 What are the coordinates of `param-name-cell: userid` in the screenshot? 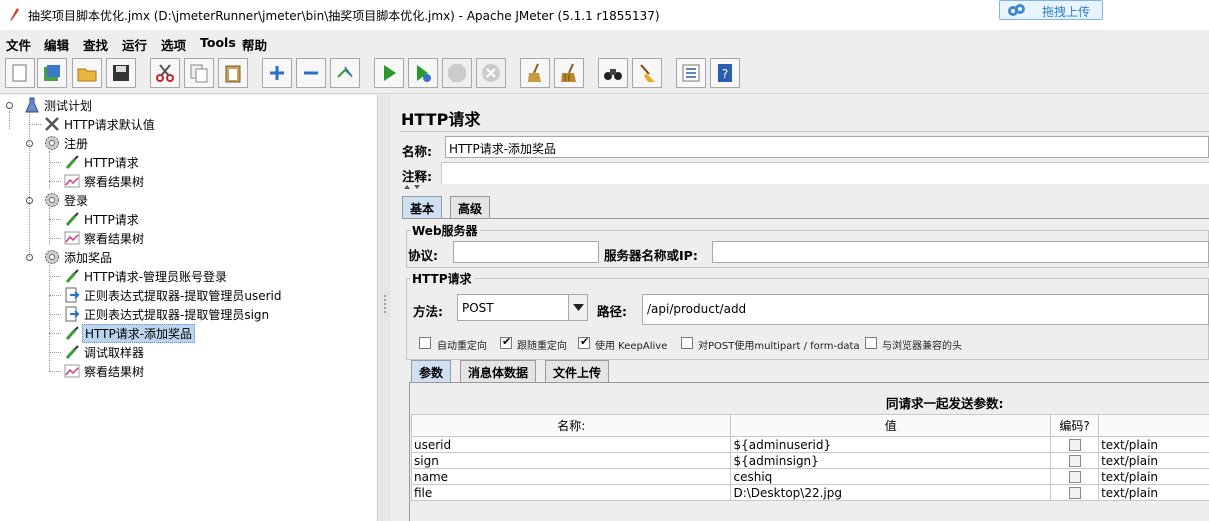 It's located at (571, 444).